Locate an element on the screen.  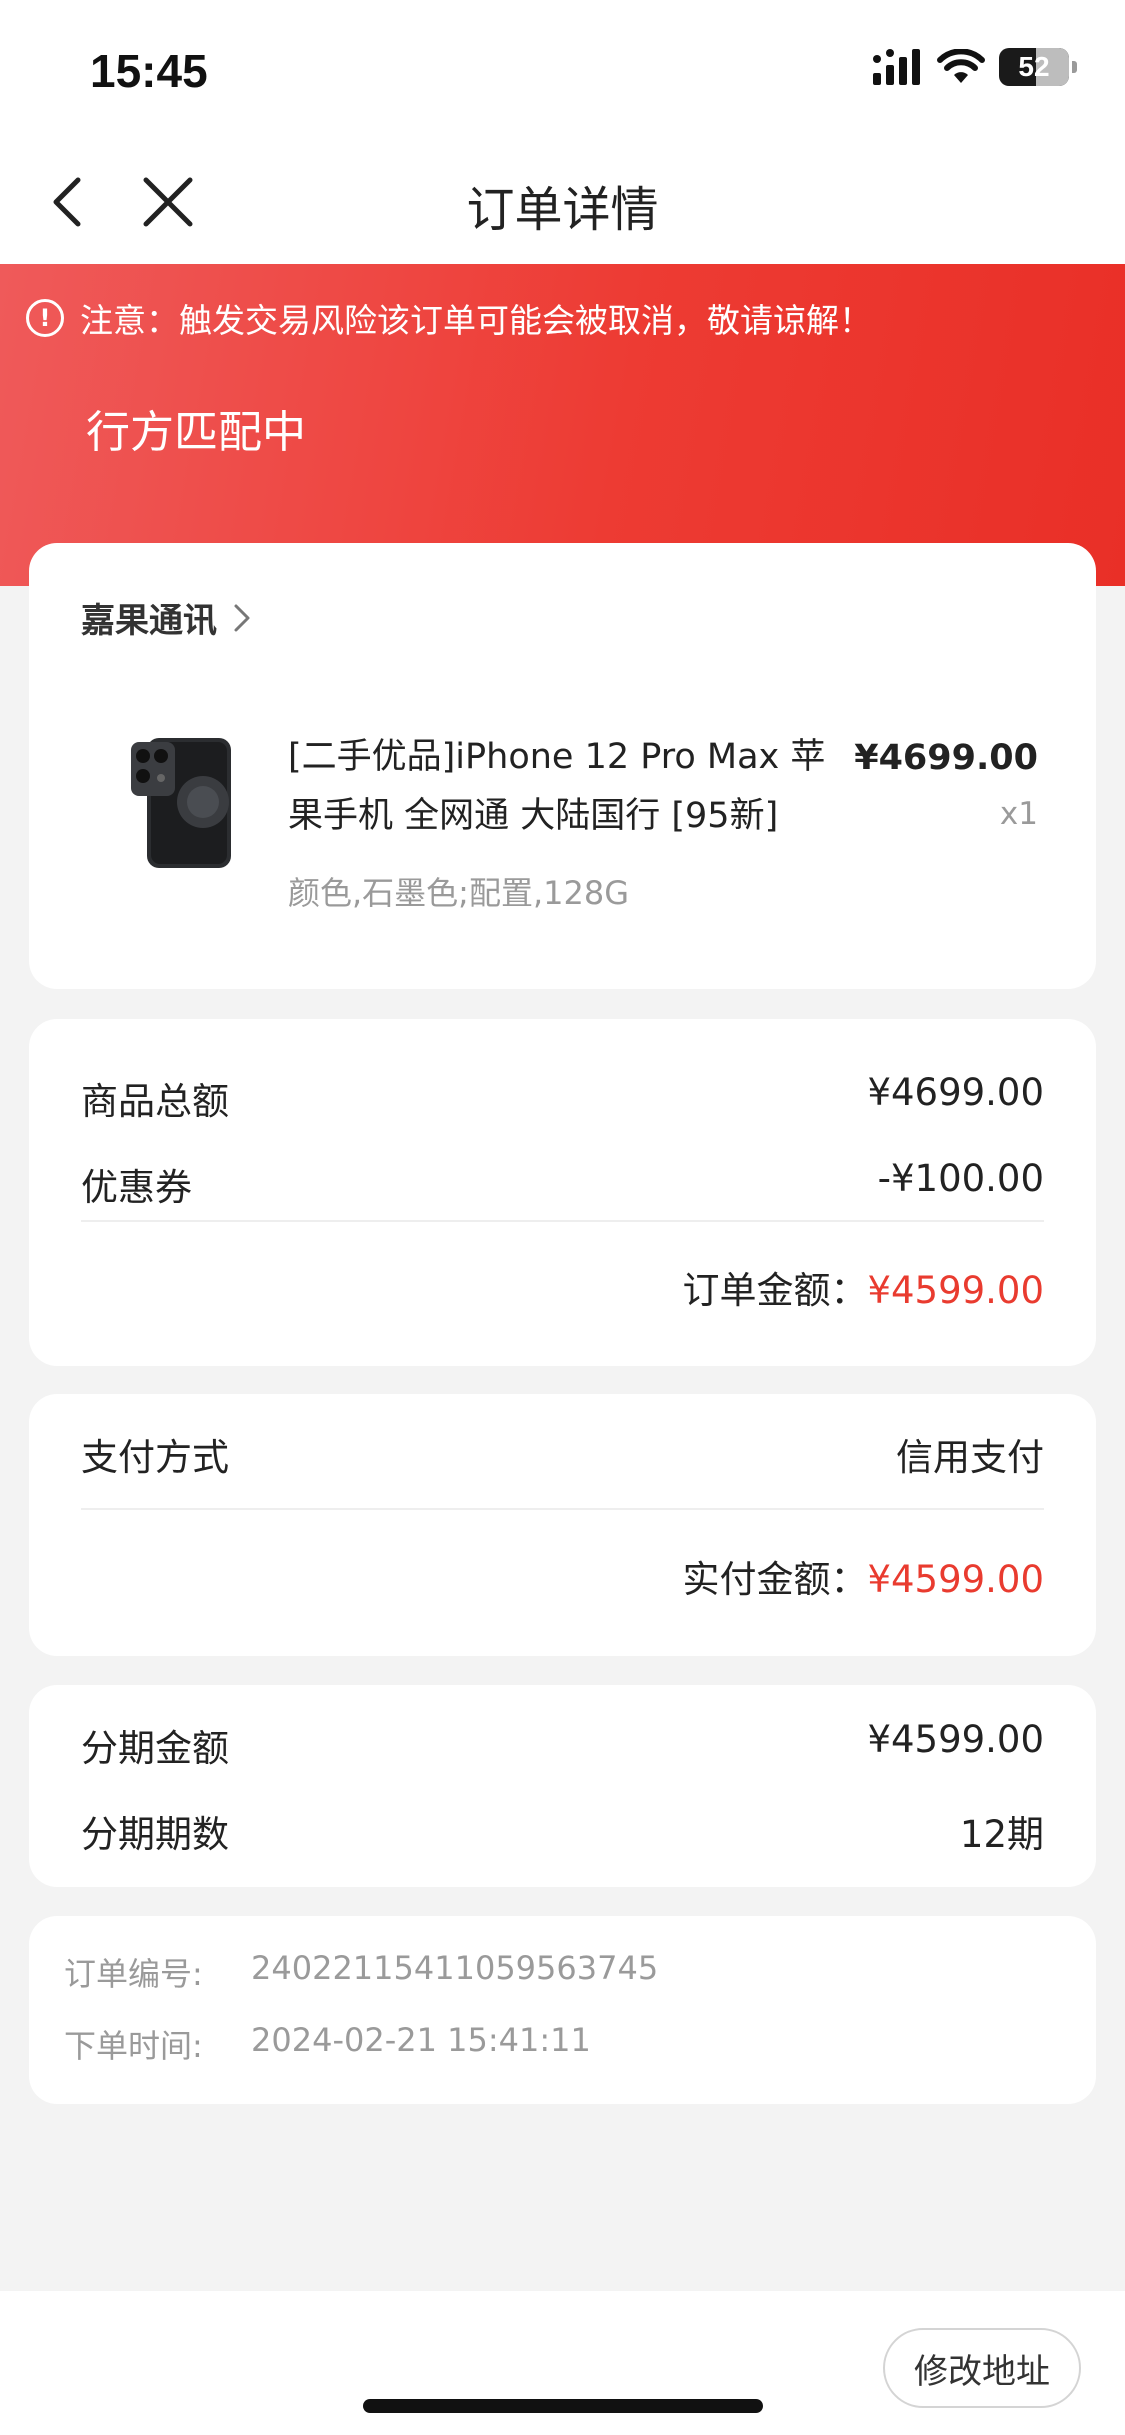
installment-periods-value: 12期 is located at coordinates (1001, 1834).